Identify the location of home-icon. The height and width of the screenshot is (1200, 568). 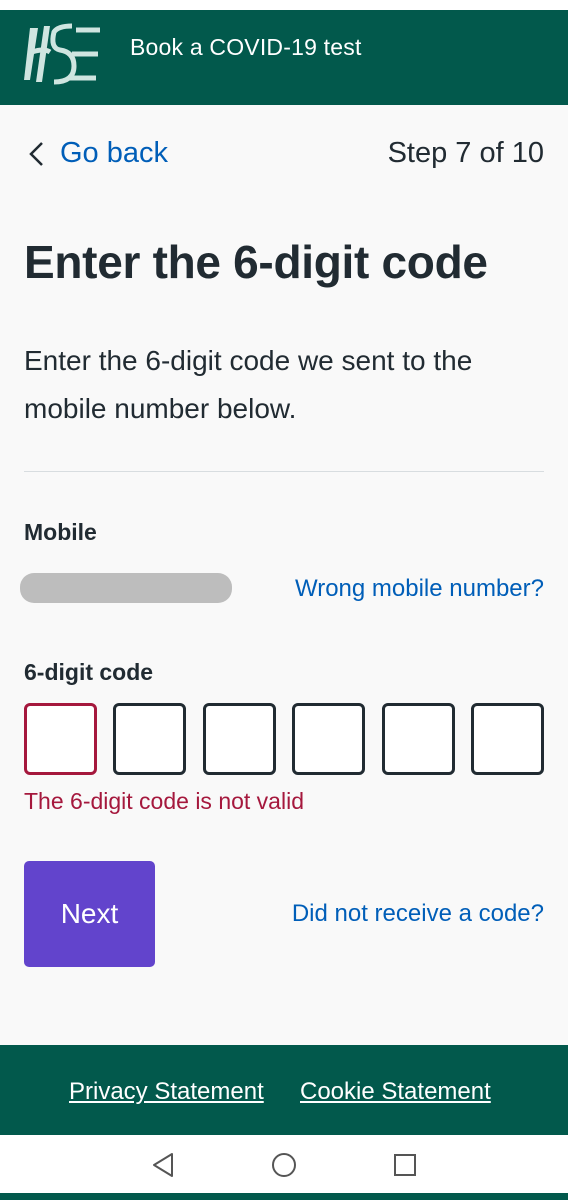
(284, 1165).